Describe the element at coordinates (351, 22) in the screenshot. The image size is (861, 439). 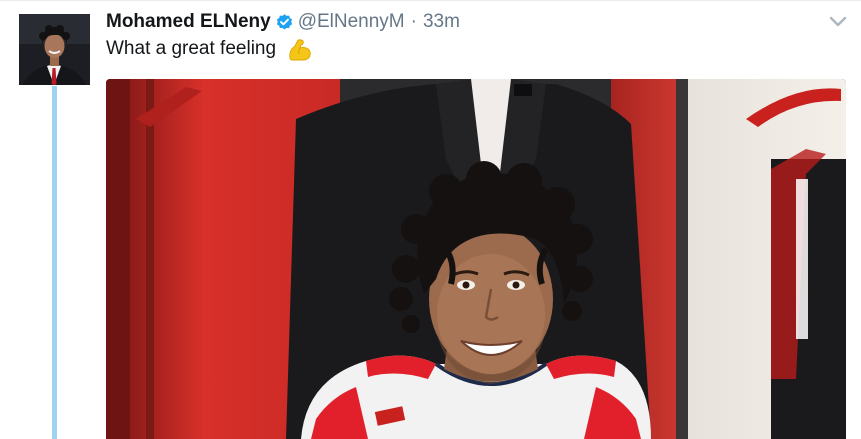
I see `author-handle: @ElNennyM` at that location.